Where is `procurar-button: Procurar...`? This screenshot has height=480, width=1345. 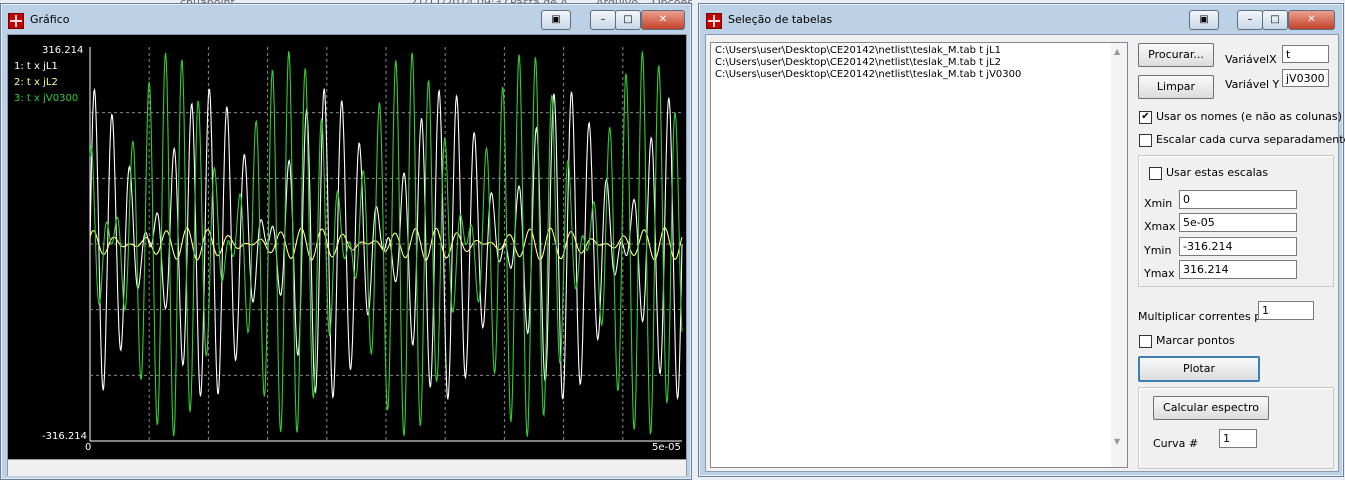
procurar-button: Procurar... is located at coordinates (1176, 55).